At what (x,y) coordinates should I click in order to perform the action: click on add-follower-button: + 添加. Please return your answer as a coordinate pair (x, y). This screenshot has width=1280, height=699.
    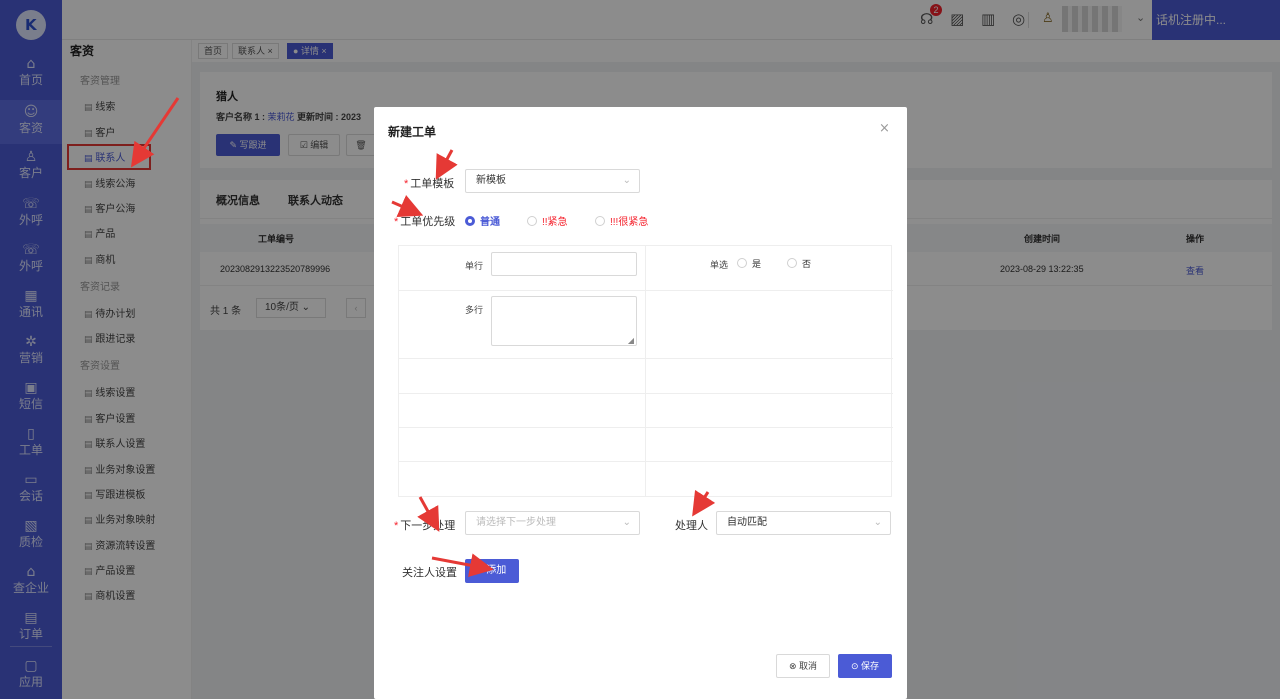
    Looking at the image, I should click on (492, 571).